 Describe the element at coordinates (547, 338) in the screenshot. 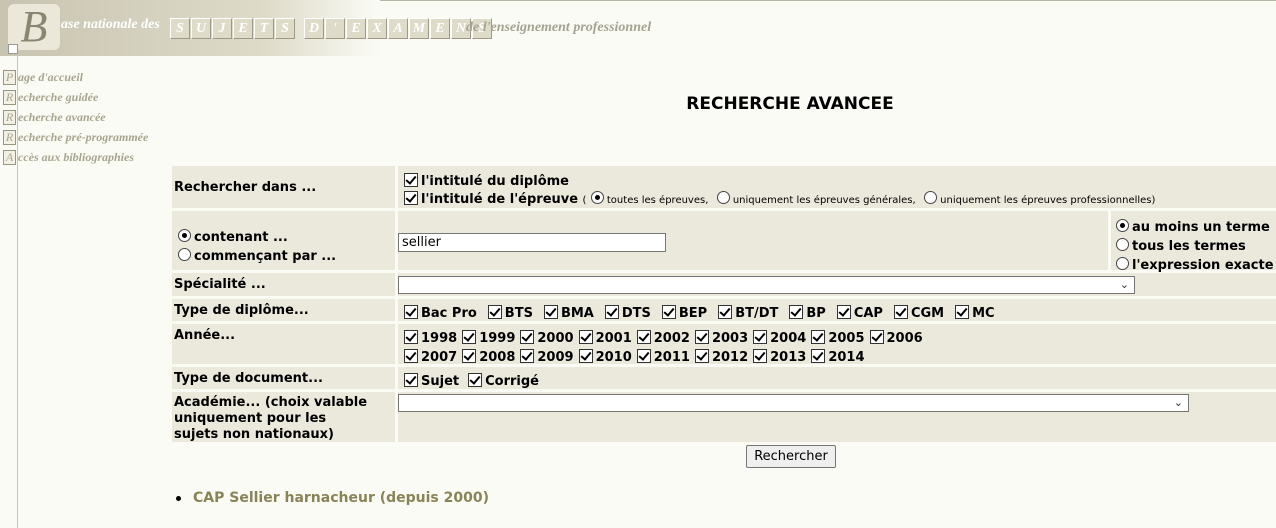

I see `checkbox-option: 2000` at that location.